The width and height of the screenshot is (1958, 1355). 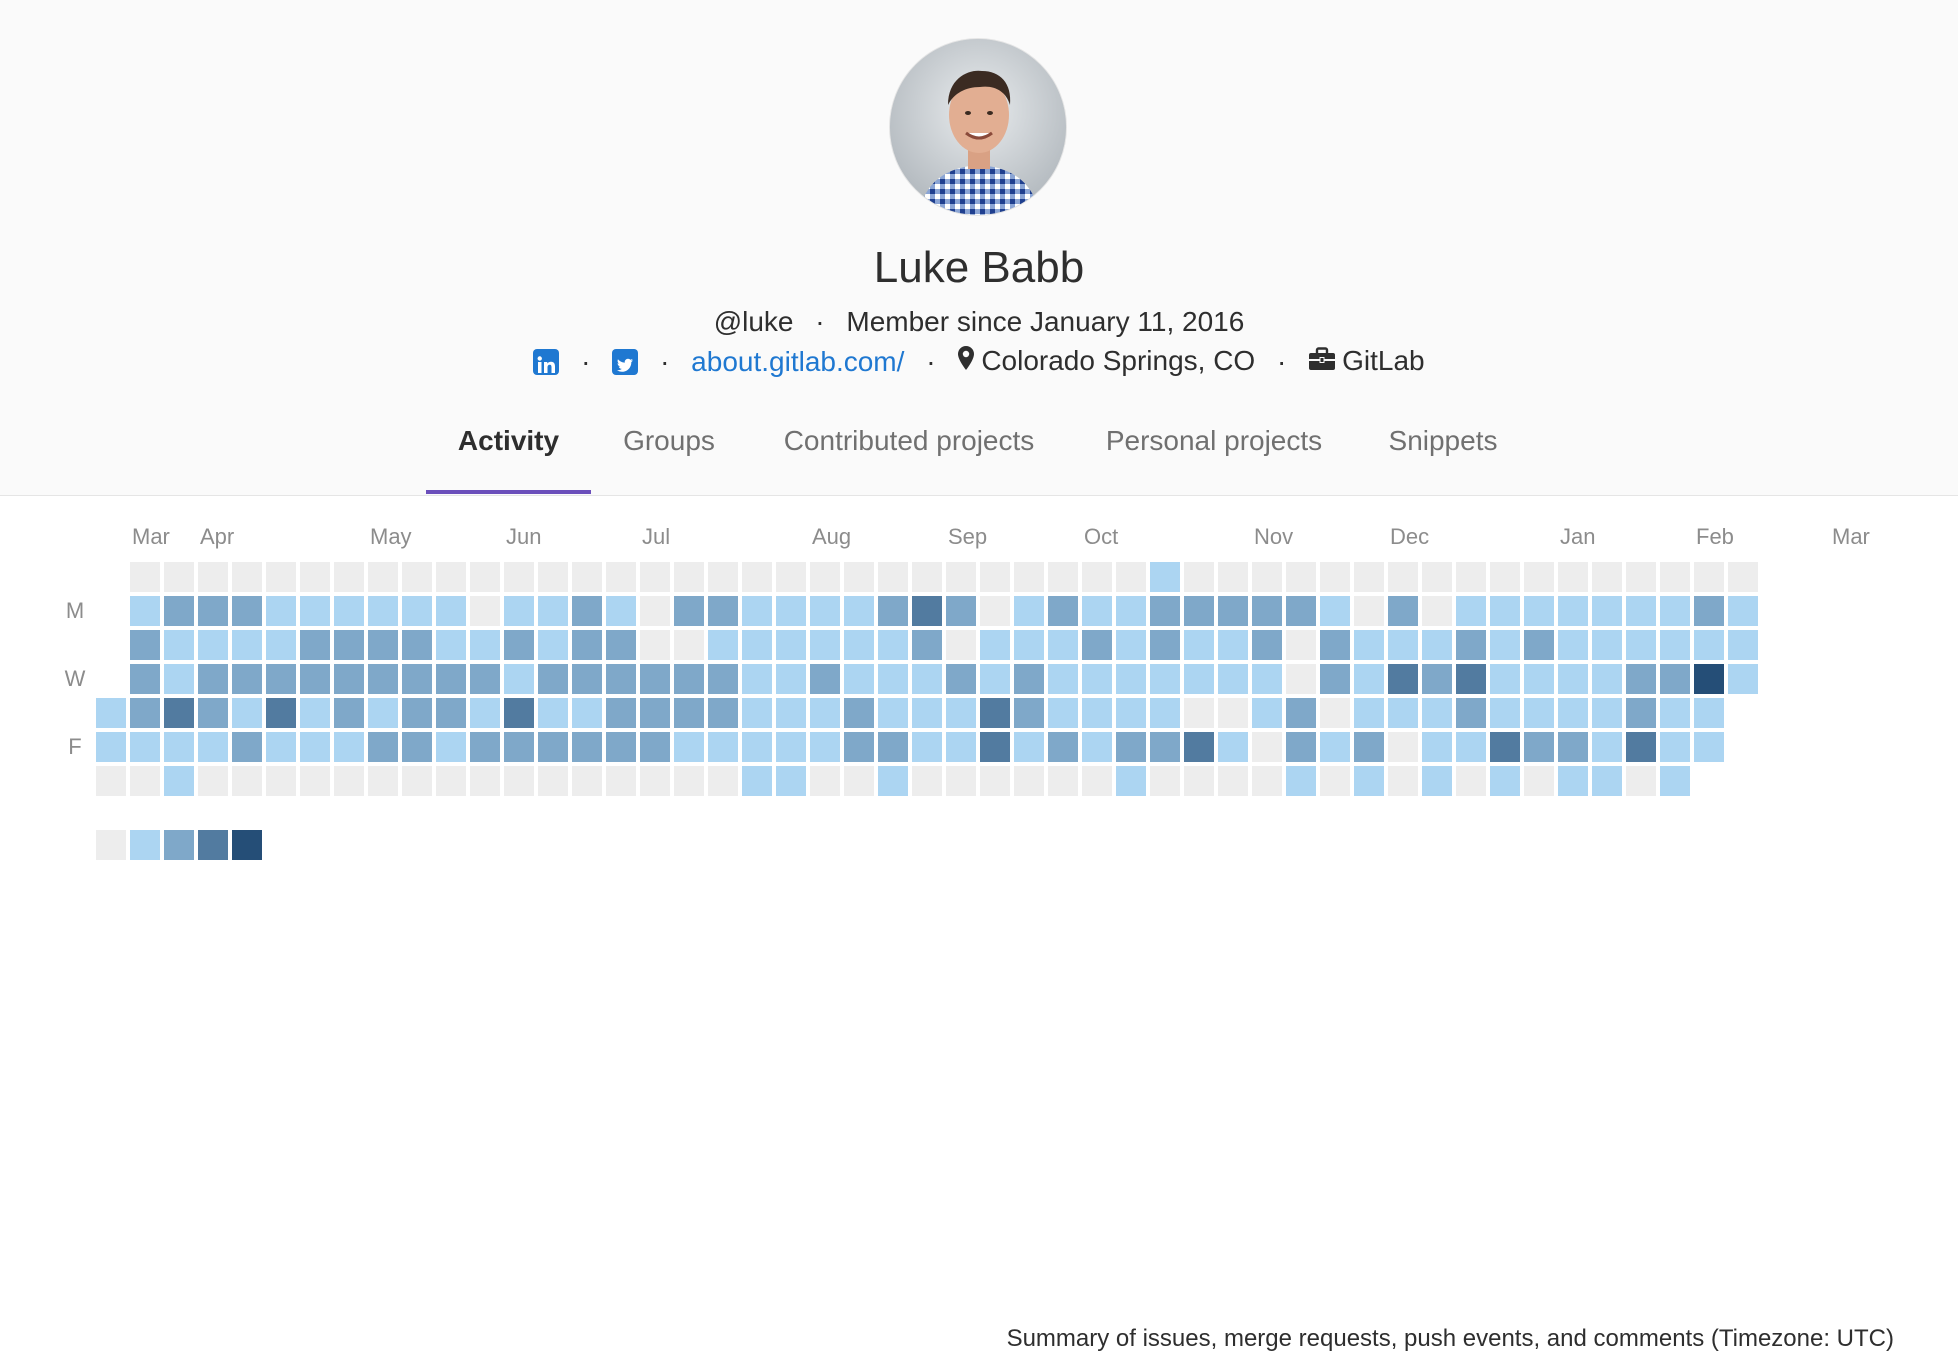 What do you see at coordinates (978, 127) in the screenshot?
I see `avatar` at bounding box center [978, 127].